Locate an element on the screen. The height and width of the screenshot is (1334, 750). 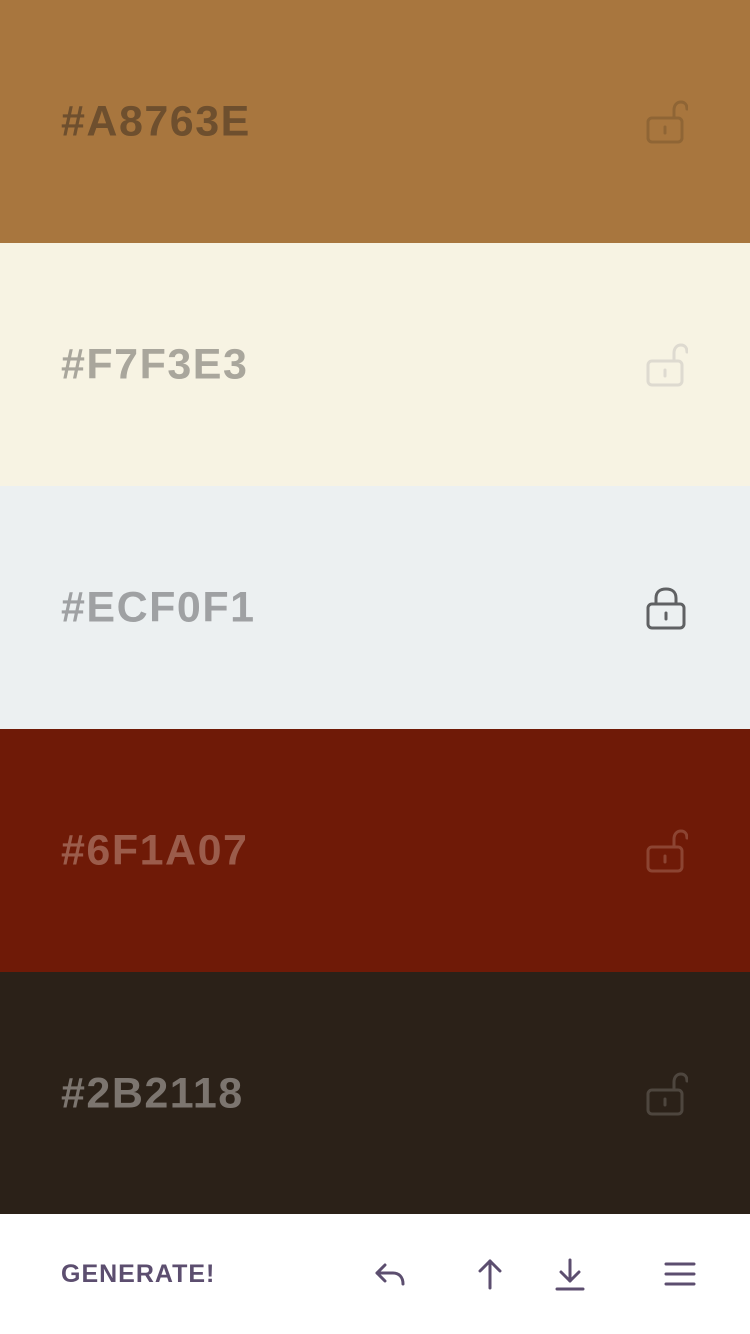
lock-icon is located at coordinates (666, 608).